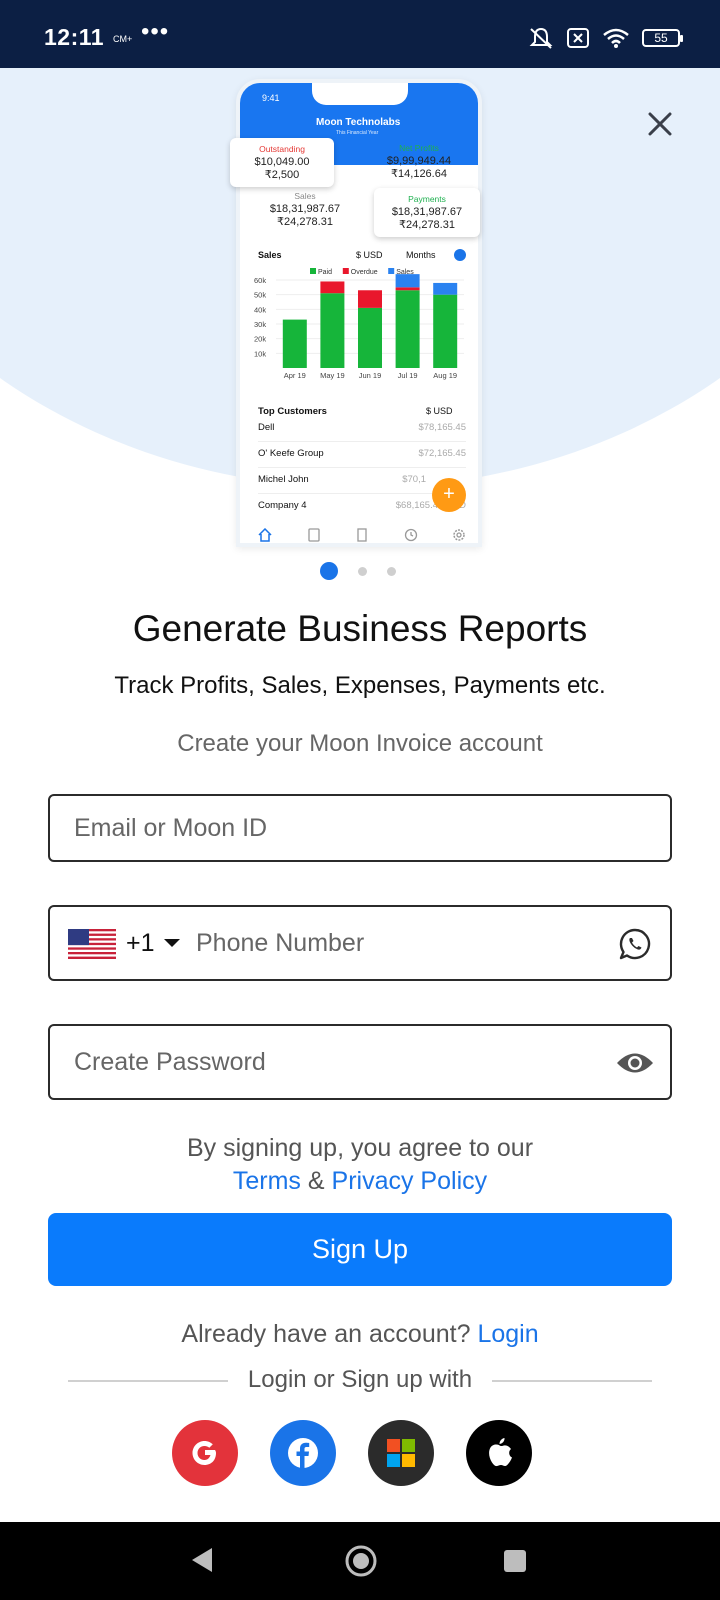 This screenshot has width=720, height=1600. I want to click on outstanding-usd: $10,049.00, so click(282, 162).